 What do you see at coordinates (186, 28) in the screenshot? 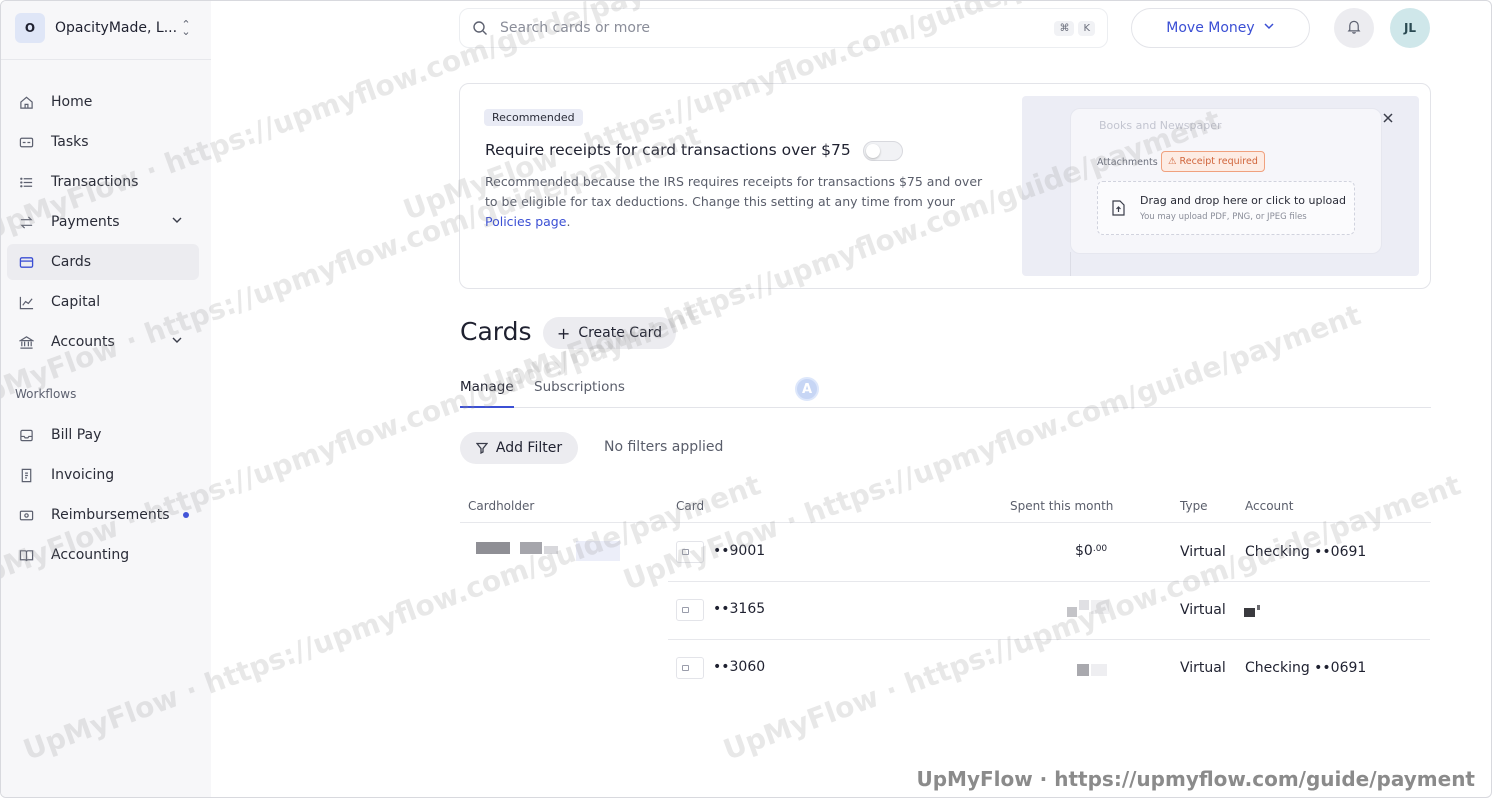
I see `chevron-updown-icon: ⌃ ⌄` at bounding box center [186, 28].